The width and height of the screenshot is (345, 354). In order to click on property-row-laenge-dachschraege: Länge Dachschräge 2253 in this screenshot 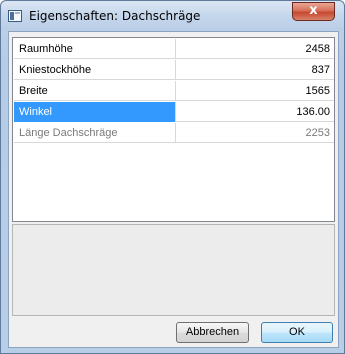, I will do `click(174, 133)`.